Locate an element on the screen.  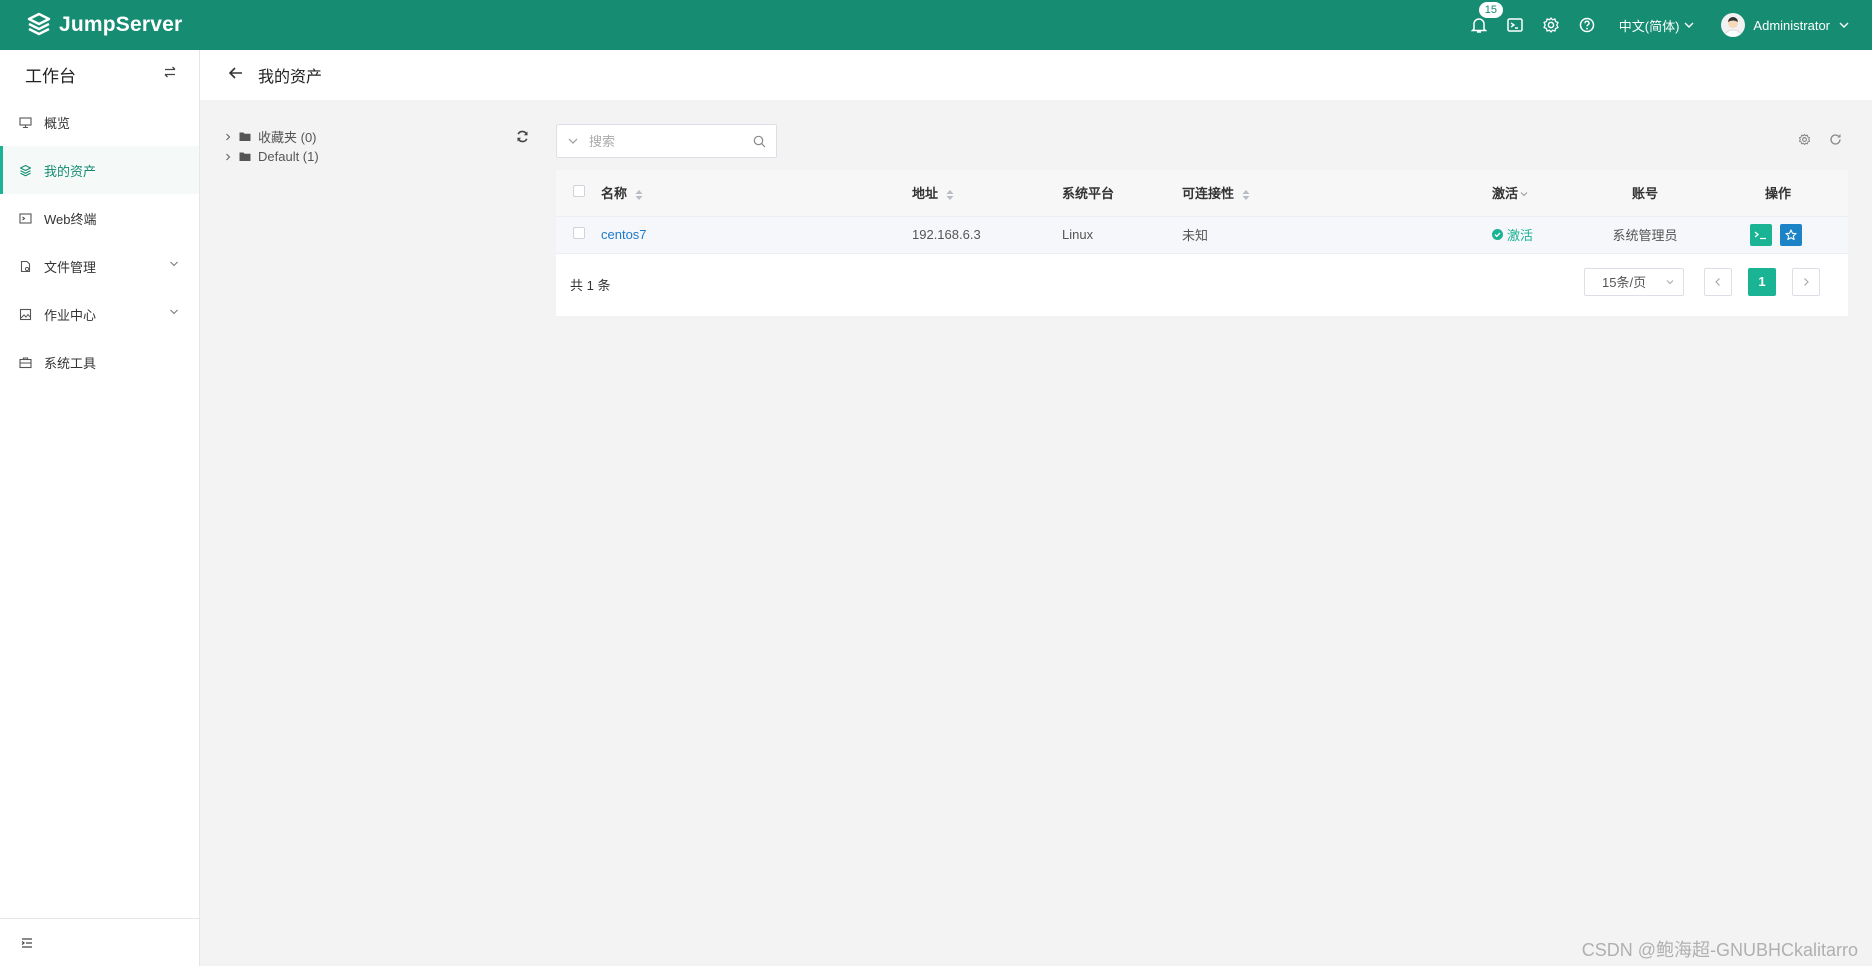
filter-chevron-icon is located at coordinates (1524, 194).